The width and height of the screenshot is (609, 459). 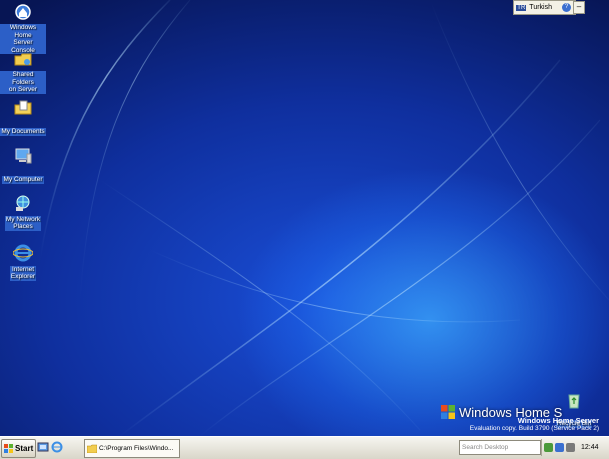 I want to click on search-desktop-input: Search Desktop, so click(x=500, y=447).